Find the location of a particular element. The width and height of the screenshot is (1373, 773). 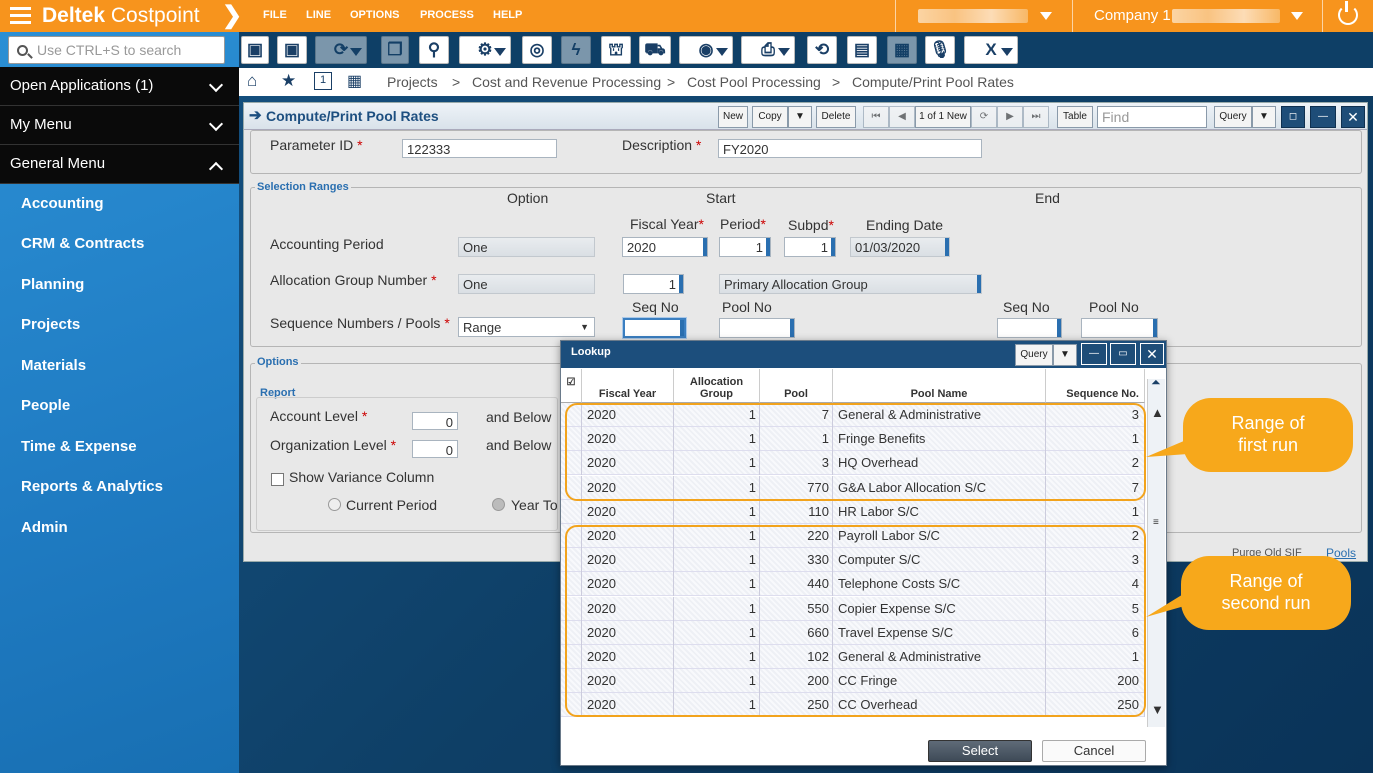

group-open-applications: Open Applications (1) is located at coordinates (119, 86).